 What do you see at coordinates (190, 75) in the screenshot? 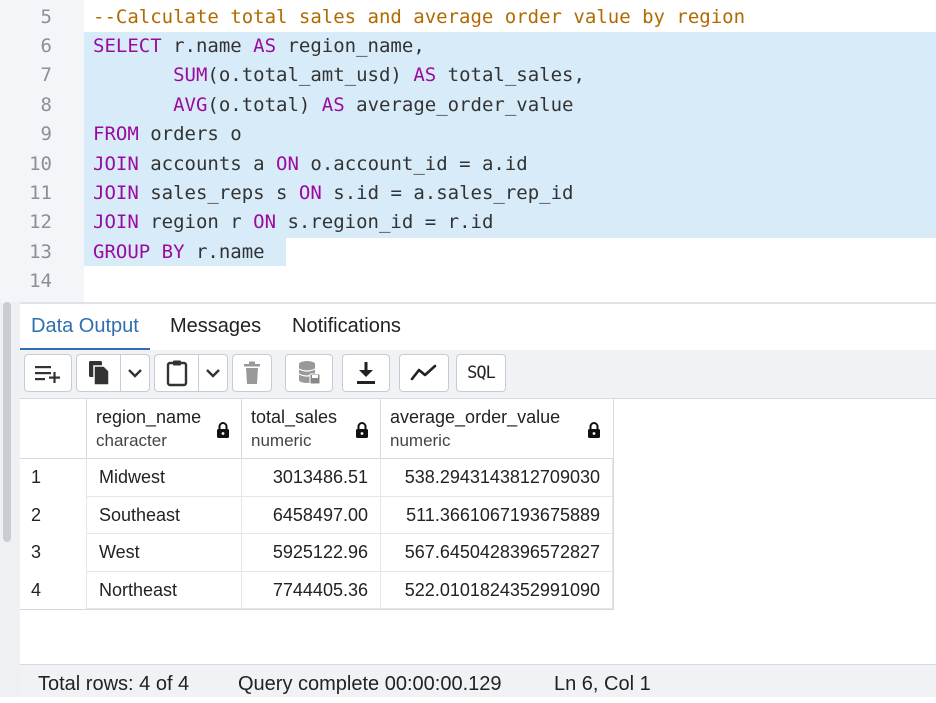
I see `sql-keyword: SUM` at bounding box center [190, 75].